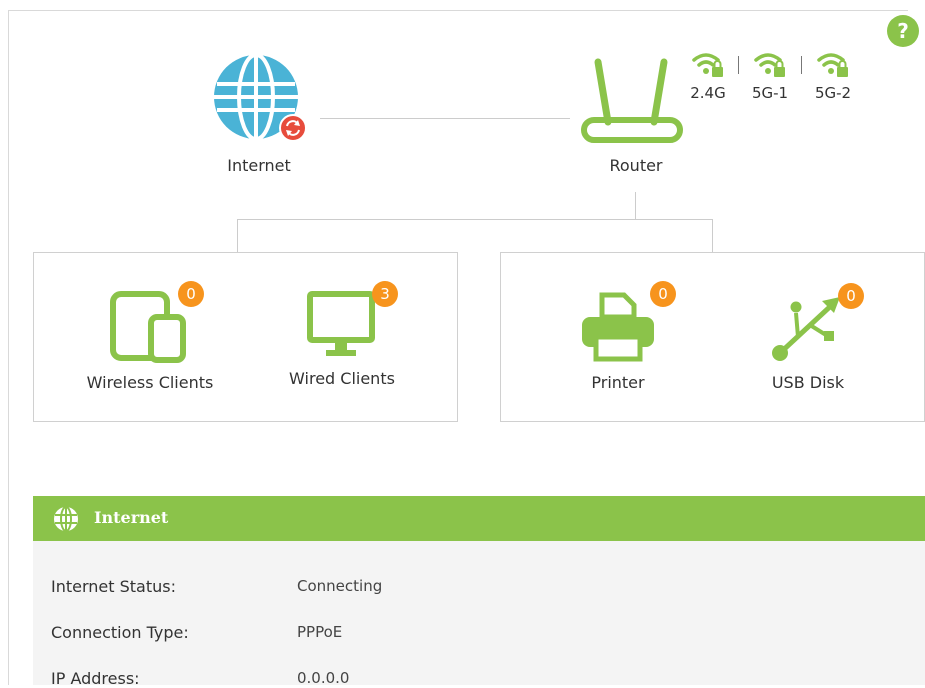 The image size is (925, 688). I want to click on usb-icon, so click(806, 329).